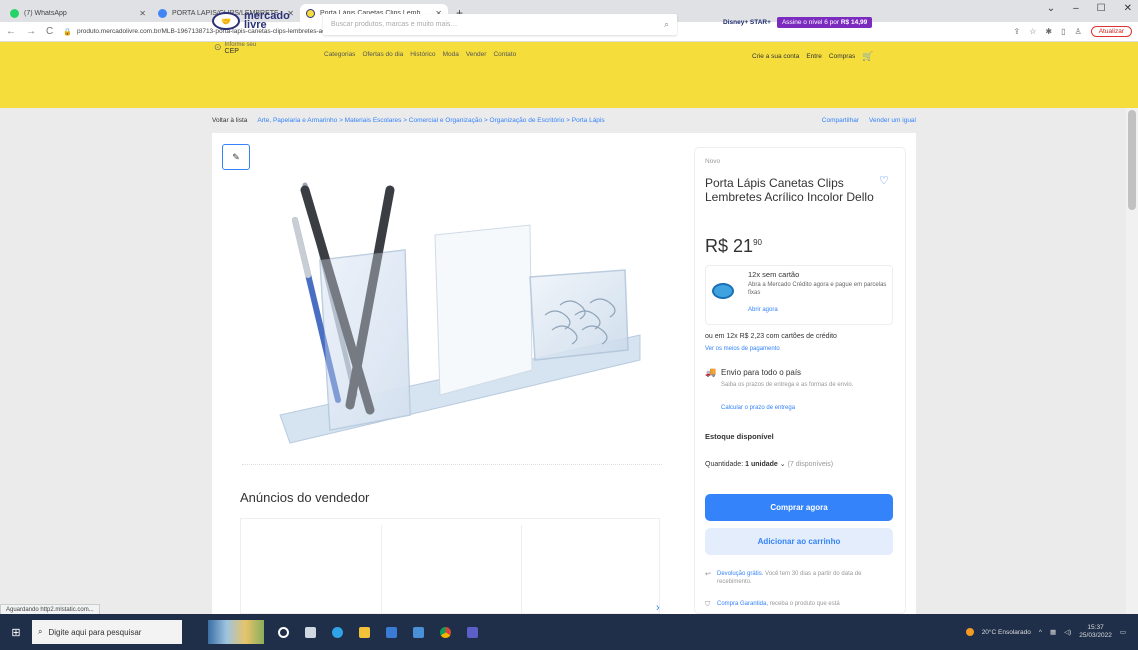  What do you see at coordinates (49, 31) in the screenshot?
I see `reload-icon: C` at bounding box center [49, 31].